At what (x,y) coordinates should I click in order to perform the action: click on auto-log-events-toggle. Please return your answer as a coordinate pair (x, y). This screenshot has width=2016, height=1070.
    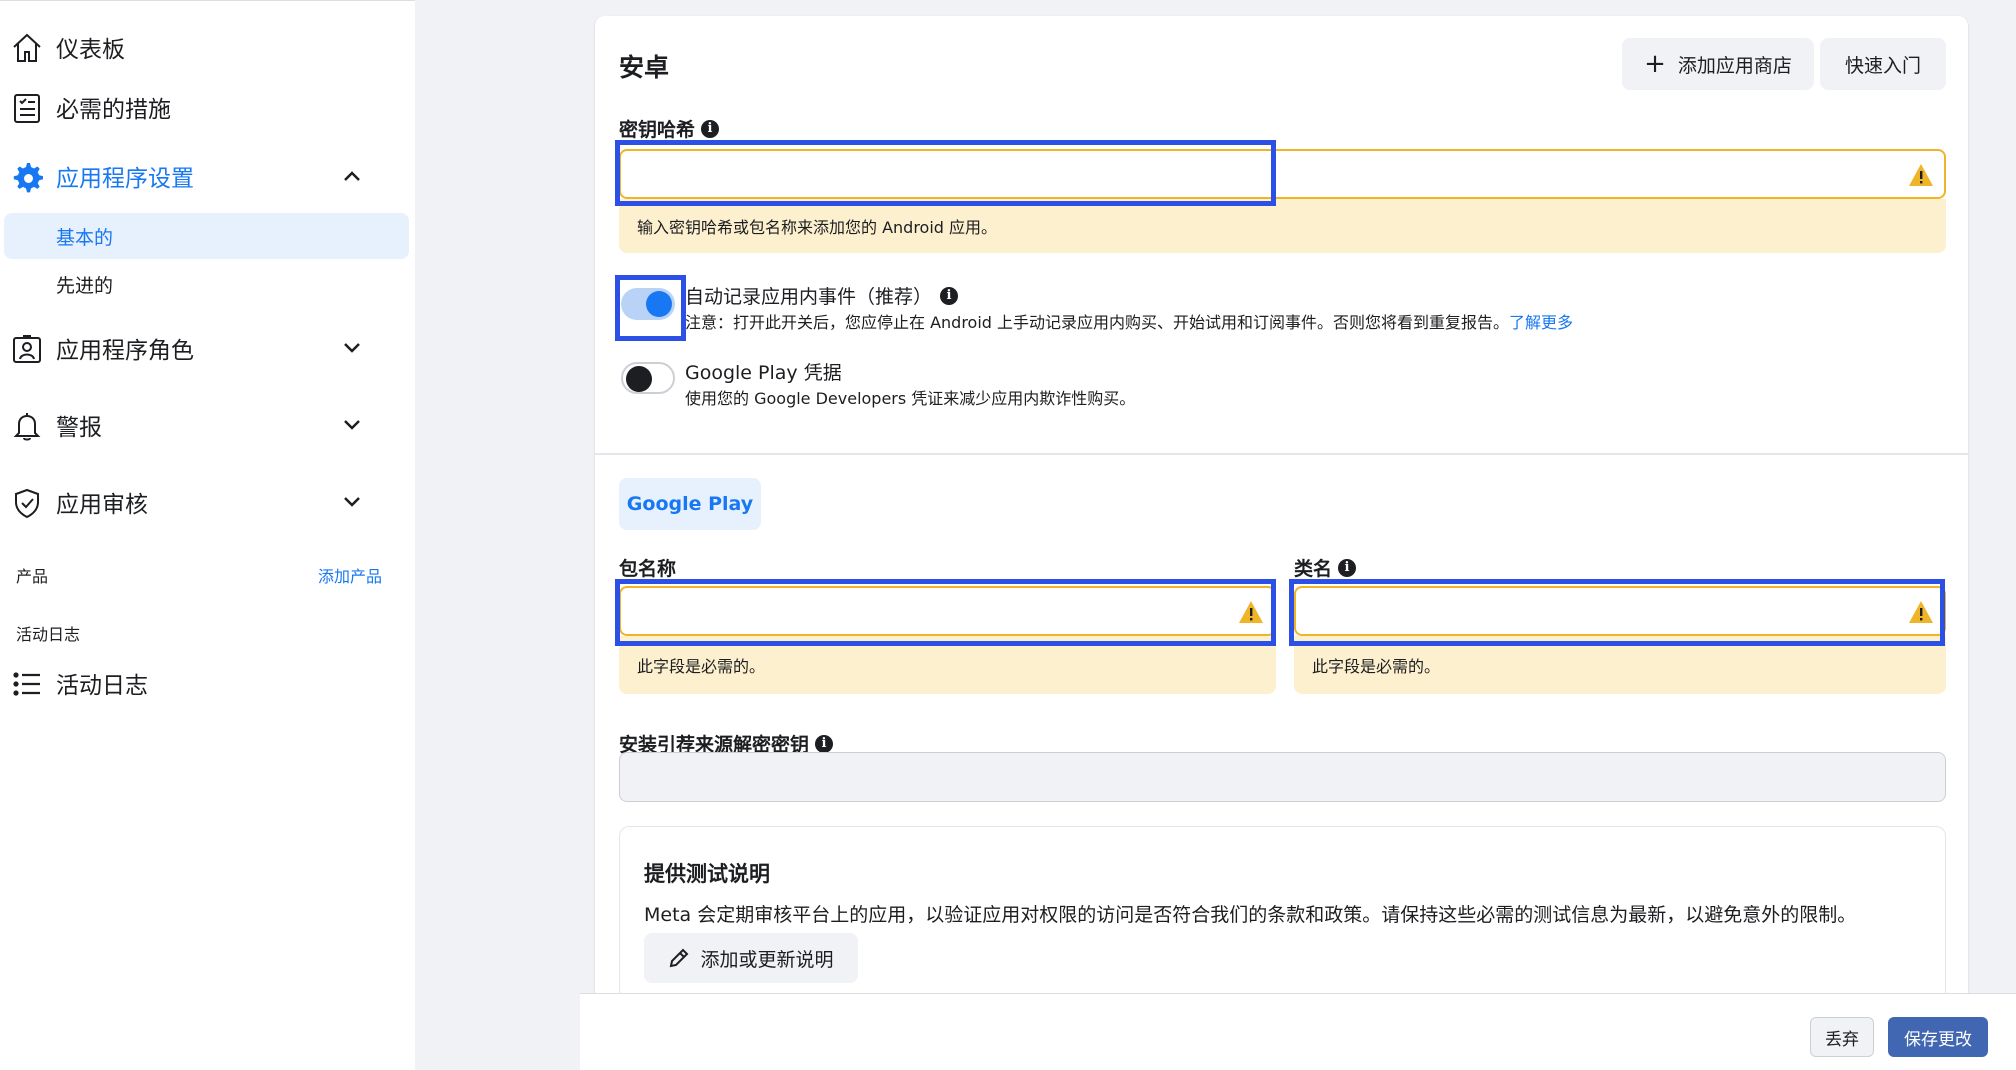
    Looking at the image, I should click on (648, 304).